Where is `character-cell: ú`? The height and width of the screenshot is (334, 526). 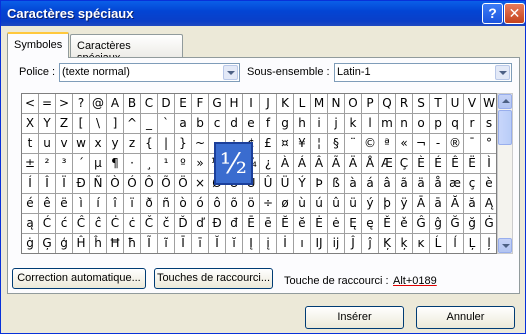
character-cell: ú is located at coordinates (319, 204).